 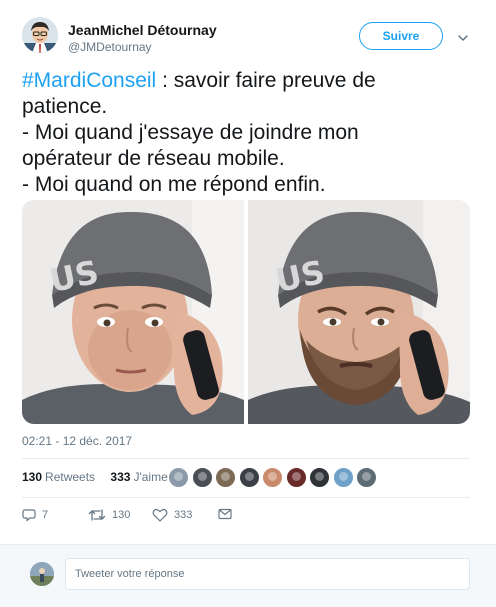 I want to click on retweets-label: Retweets, so click(x=70, y=477).